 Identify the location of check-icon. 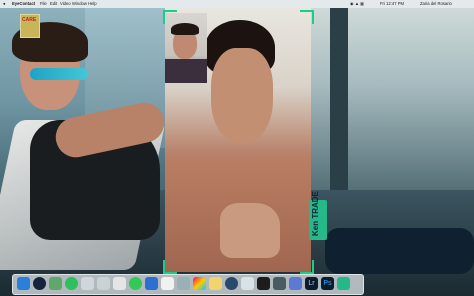
(135, 283).